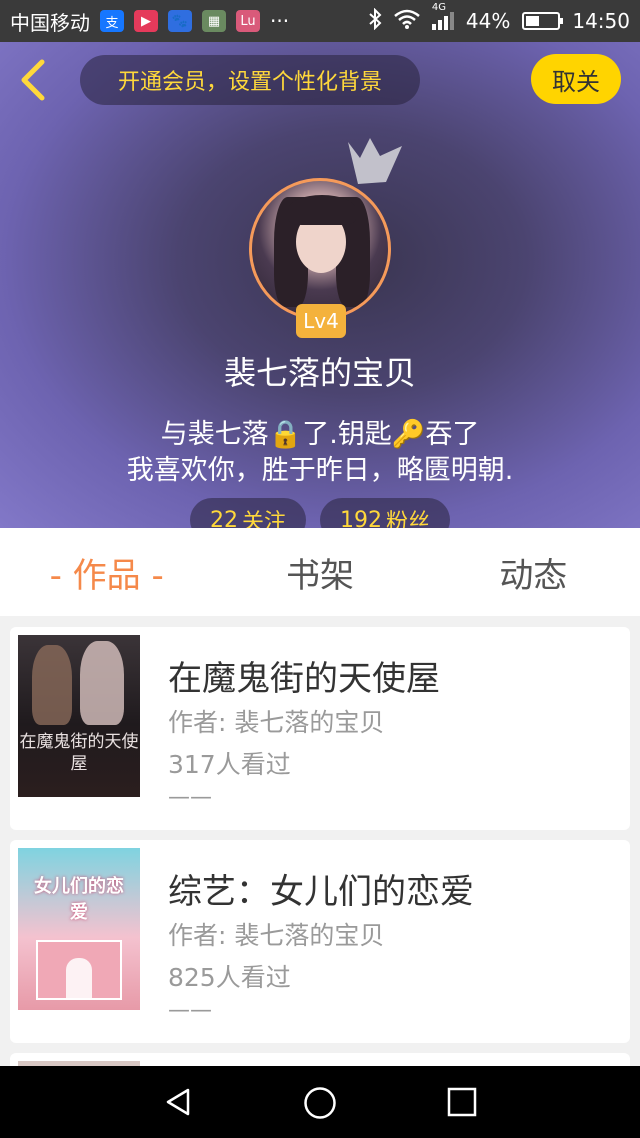 The width and height of the screenshot is (640, 1138). Describe the element at coordinates (229, 764) in the screenshot. I see `work-views: 317人看过` at that location.